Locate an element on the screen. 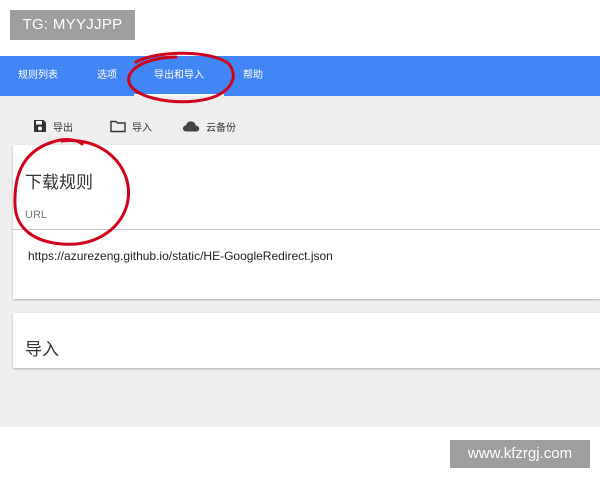 The image size is (600, 480). import-button: 导入 is located at coordinates (131, 126).